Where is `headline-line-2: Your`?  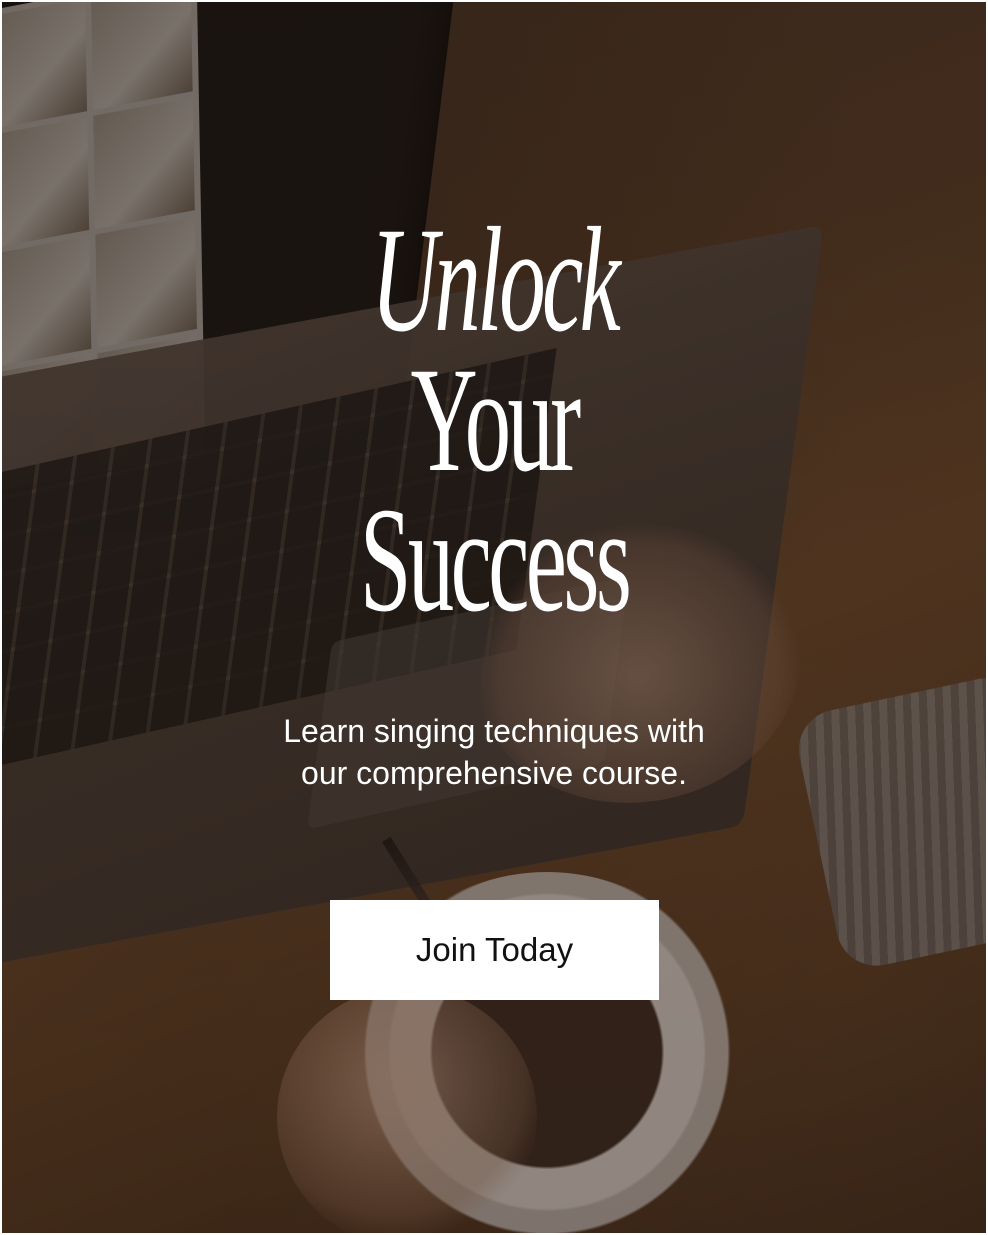
headline-line-2: Your is located at coordinates (496, 420).